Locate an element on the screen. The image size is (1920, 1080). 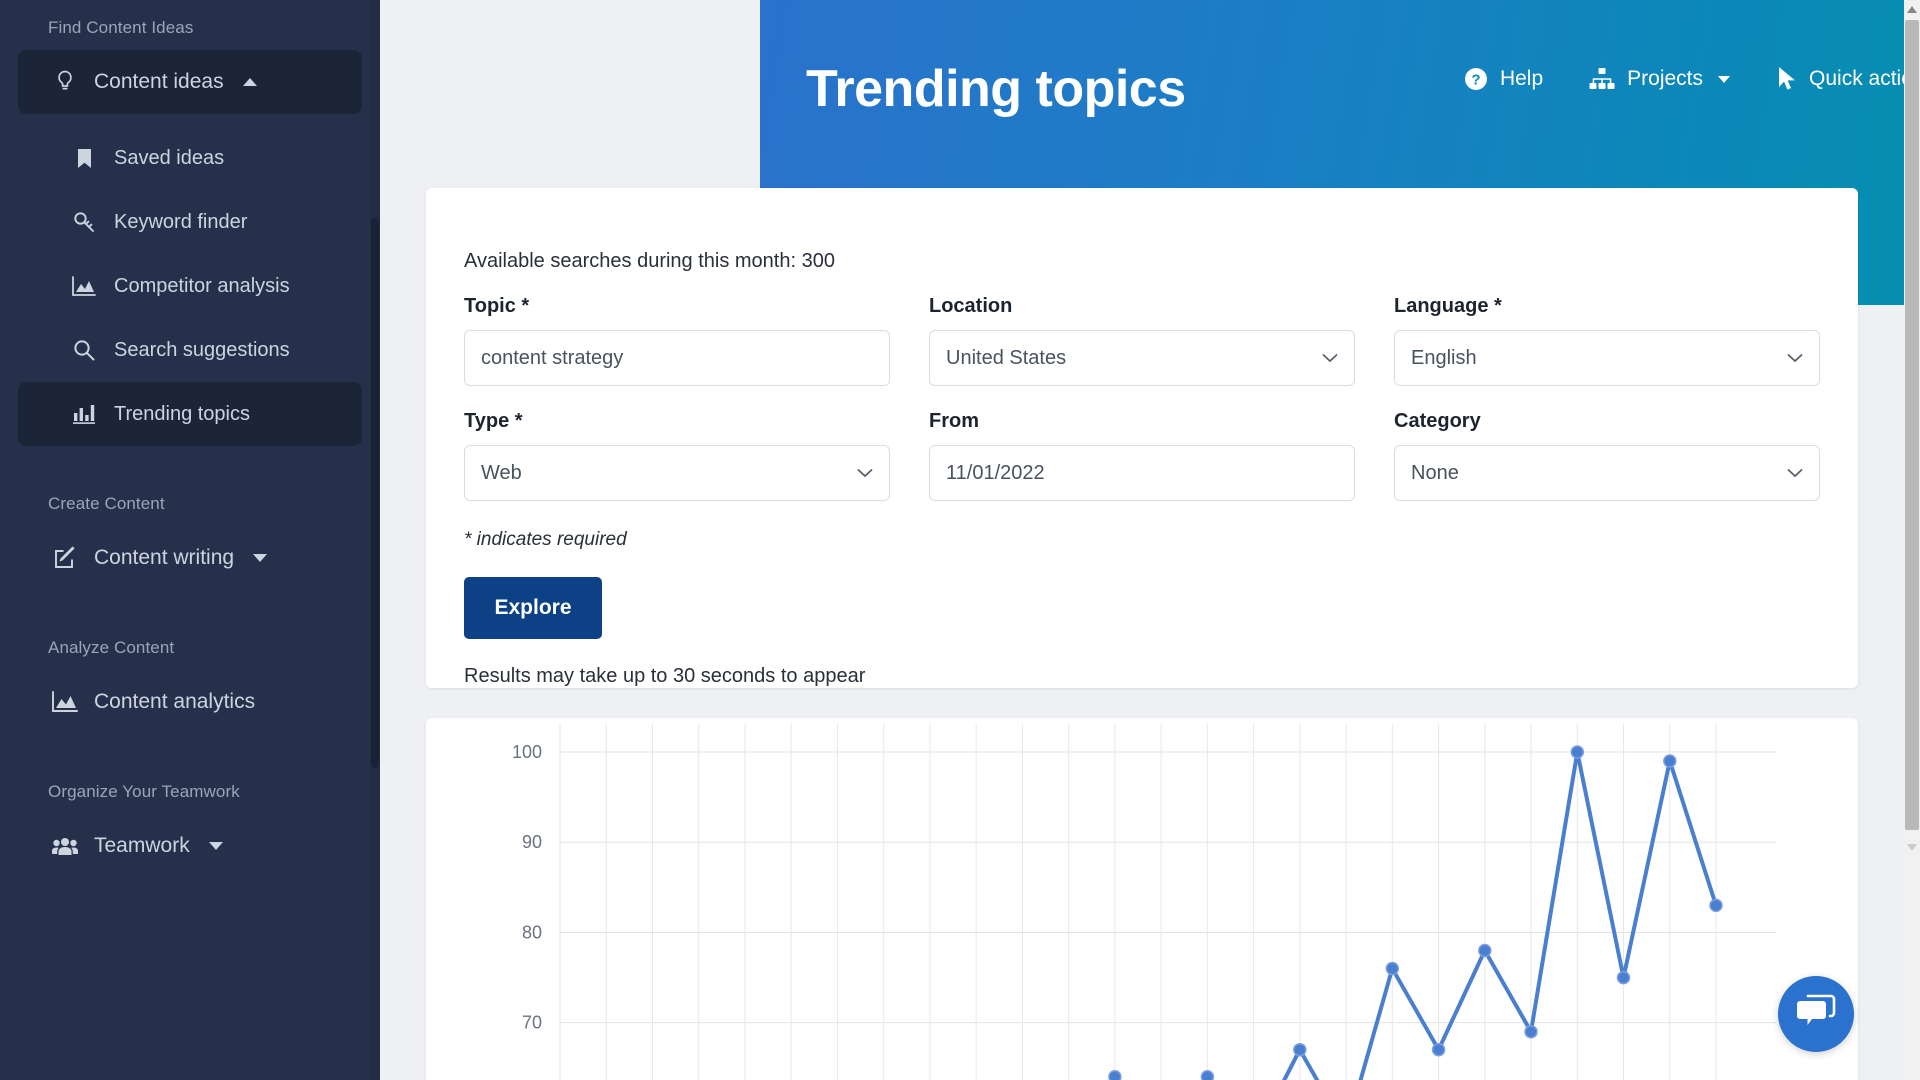
sidebar-item-label: Teamwork is located at coordinates (142, 845).